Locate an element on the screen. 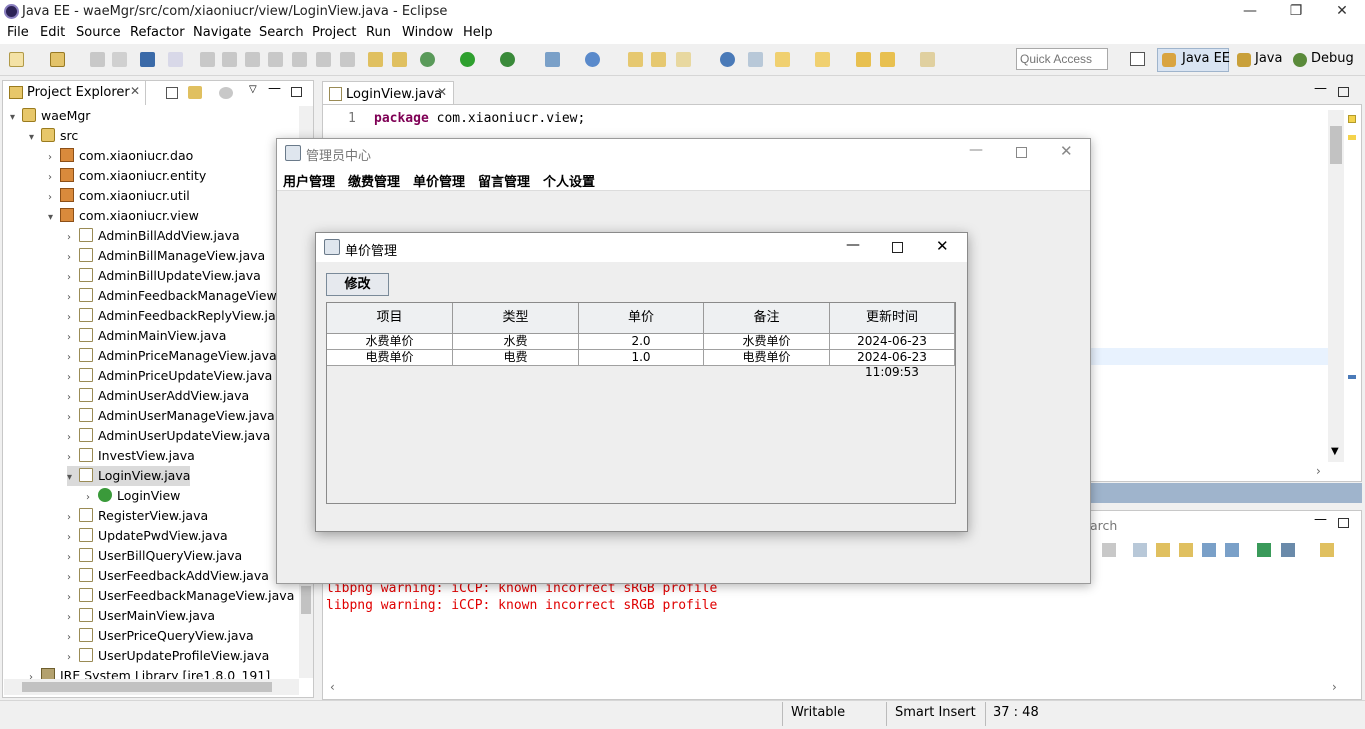  price-close-icon: ✕ is located at coordinates (942, 246).